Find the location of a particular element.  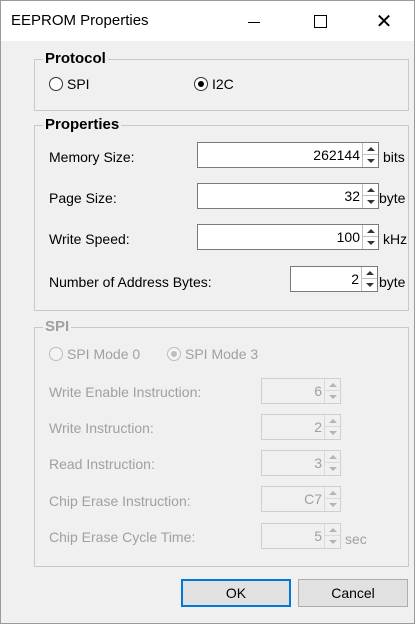

address-bytes-down-button is located at coordinates (369, 285).